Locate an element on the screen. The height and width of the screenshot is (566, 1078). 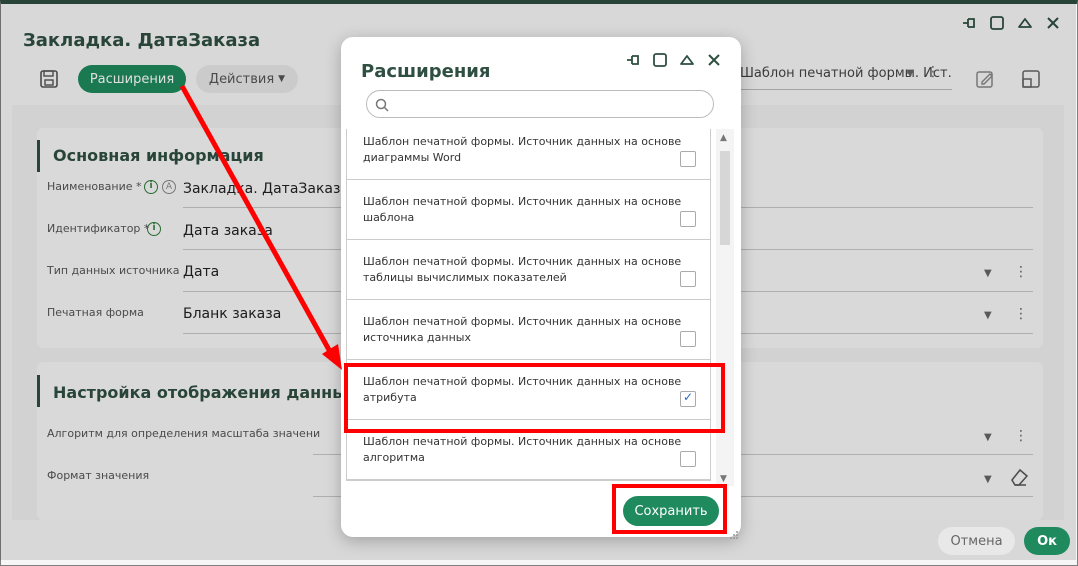
maximize-icon is located at coordinates (660, 60).